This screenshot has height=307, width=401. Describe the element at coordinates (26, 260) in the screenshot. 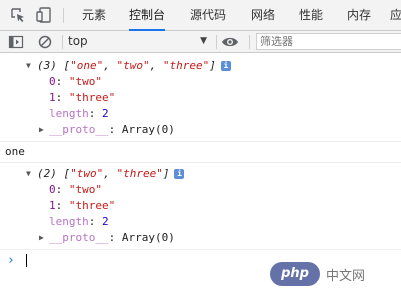

I see `text-caret` at that location.